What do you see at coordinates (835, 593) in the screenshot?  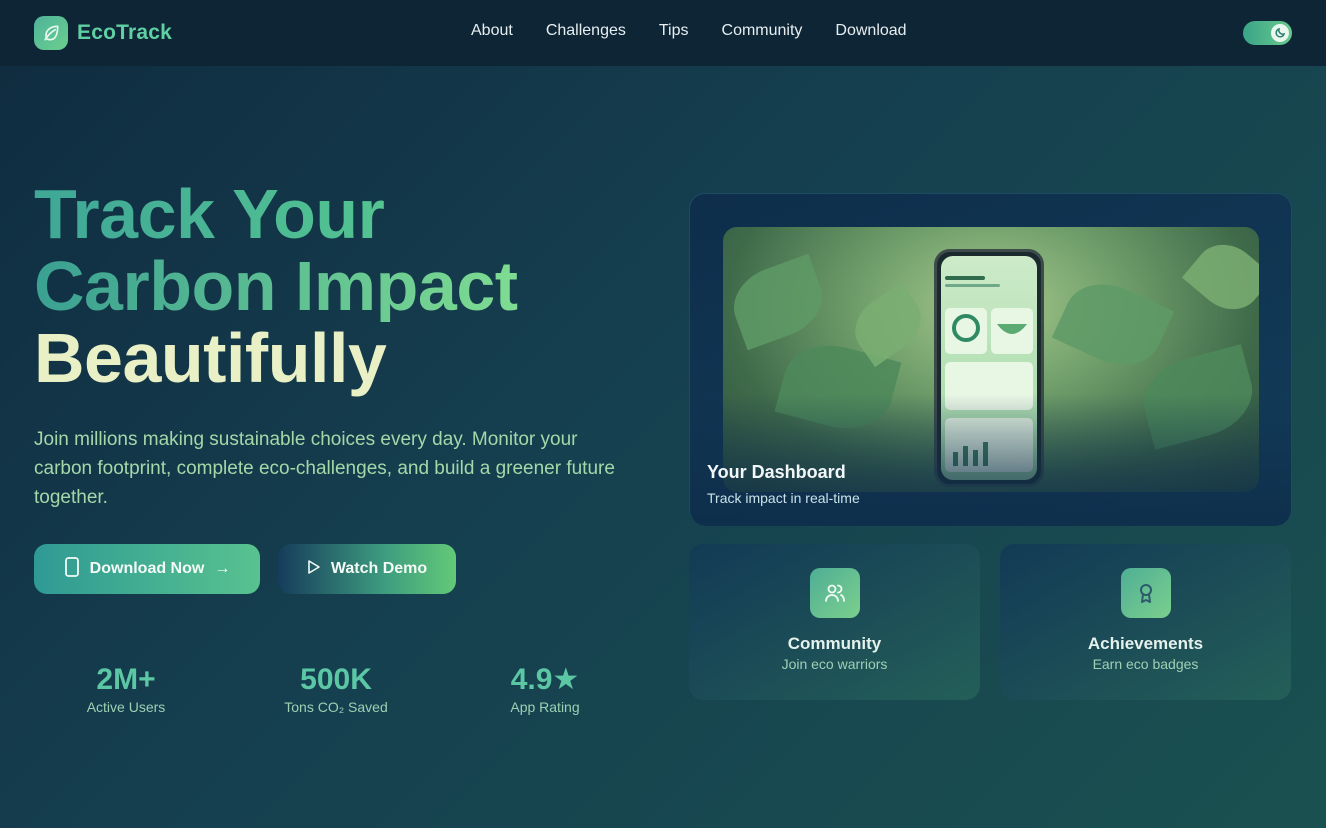 I see `users-icon` at bounding box center [835, 593].